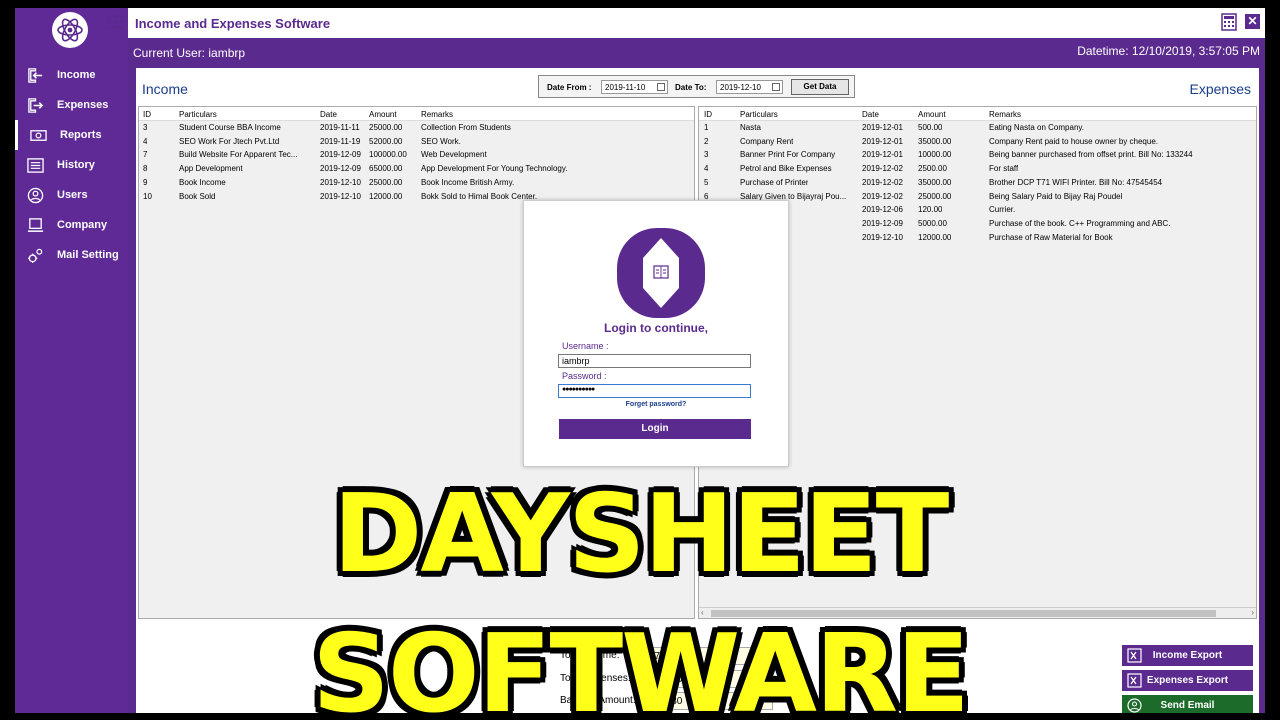 The width and height of the screenshot is (1280, 720). Describe the element at coordinates (767, 141) in the screenshot. I see `table-cell: Company Rent` at that location.